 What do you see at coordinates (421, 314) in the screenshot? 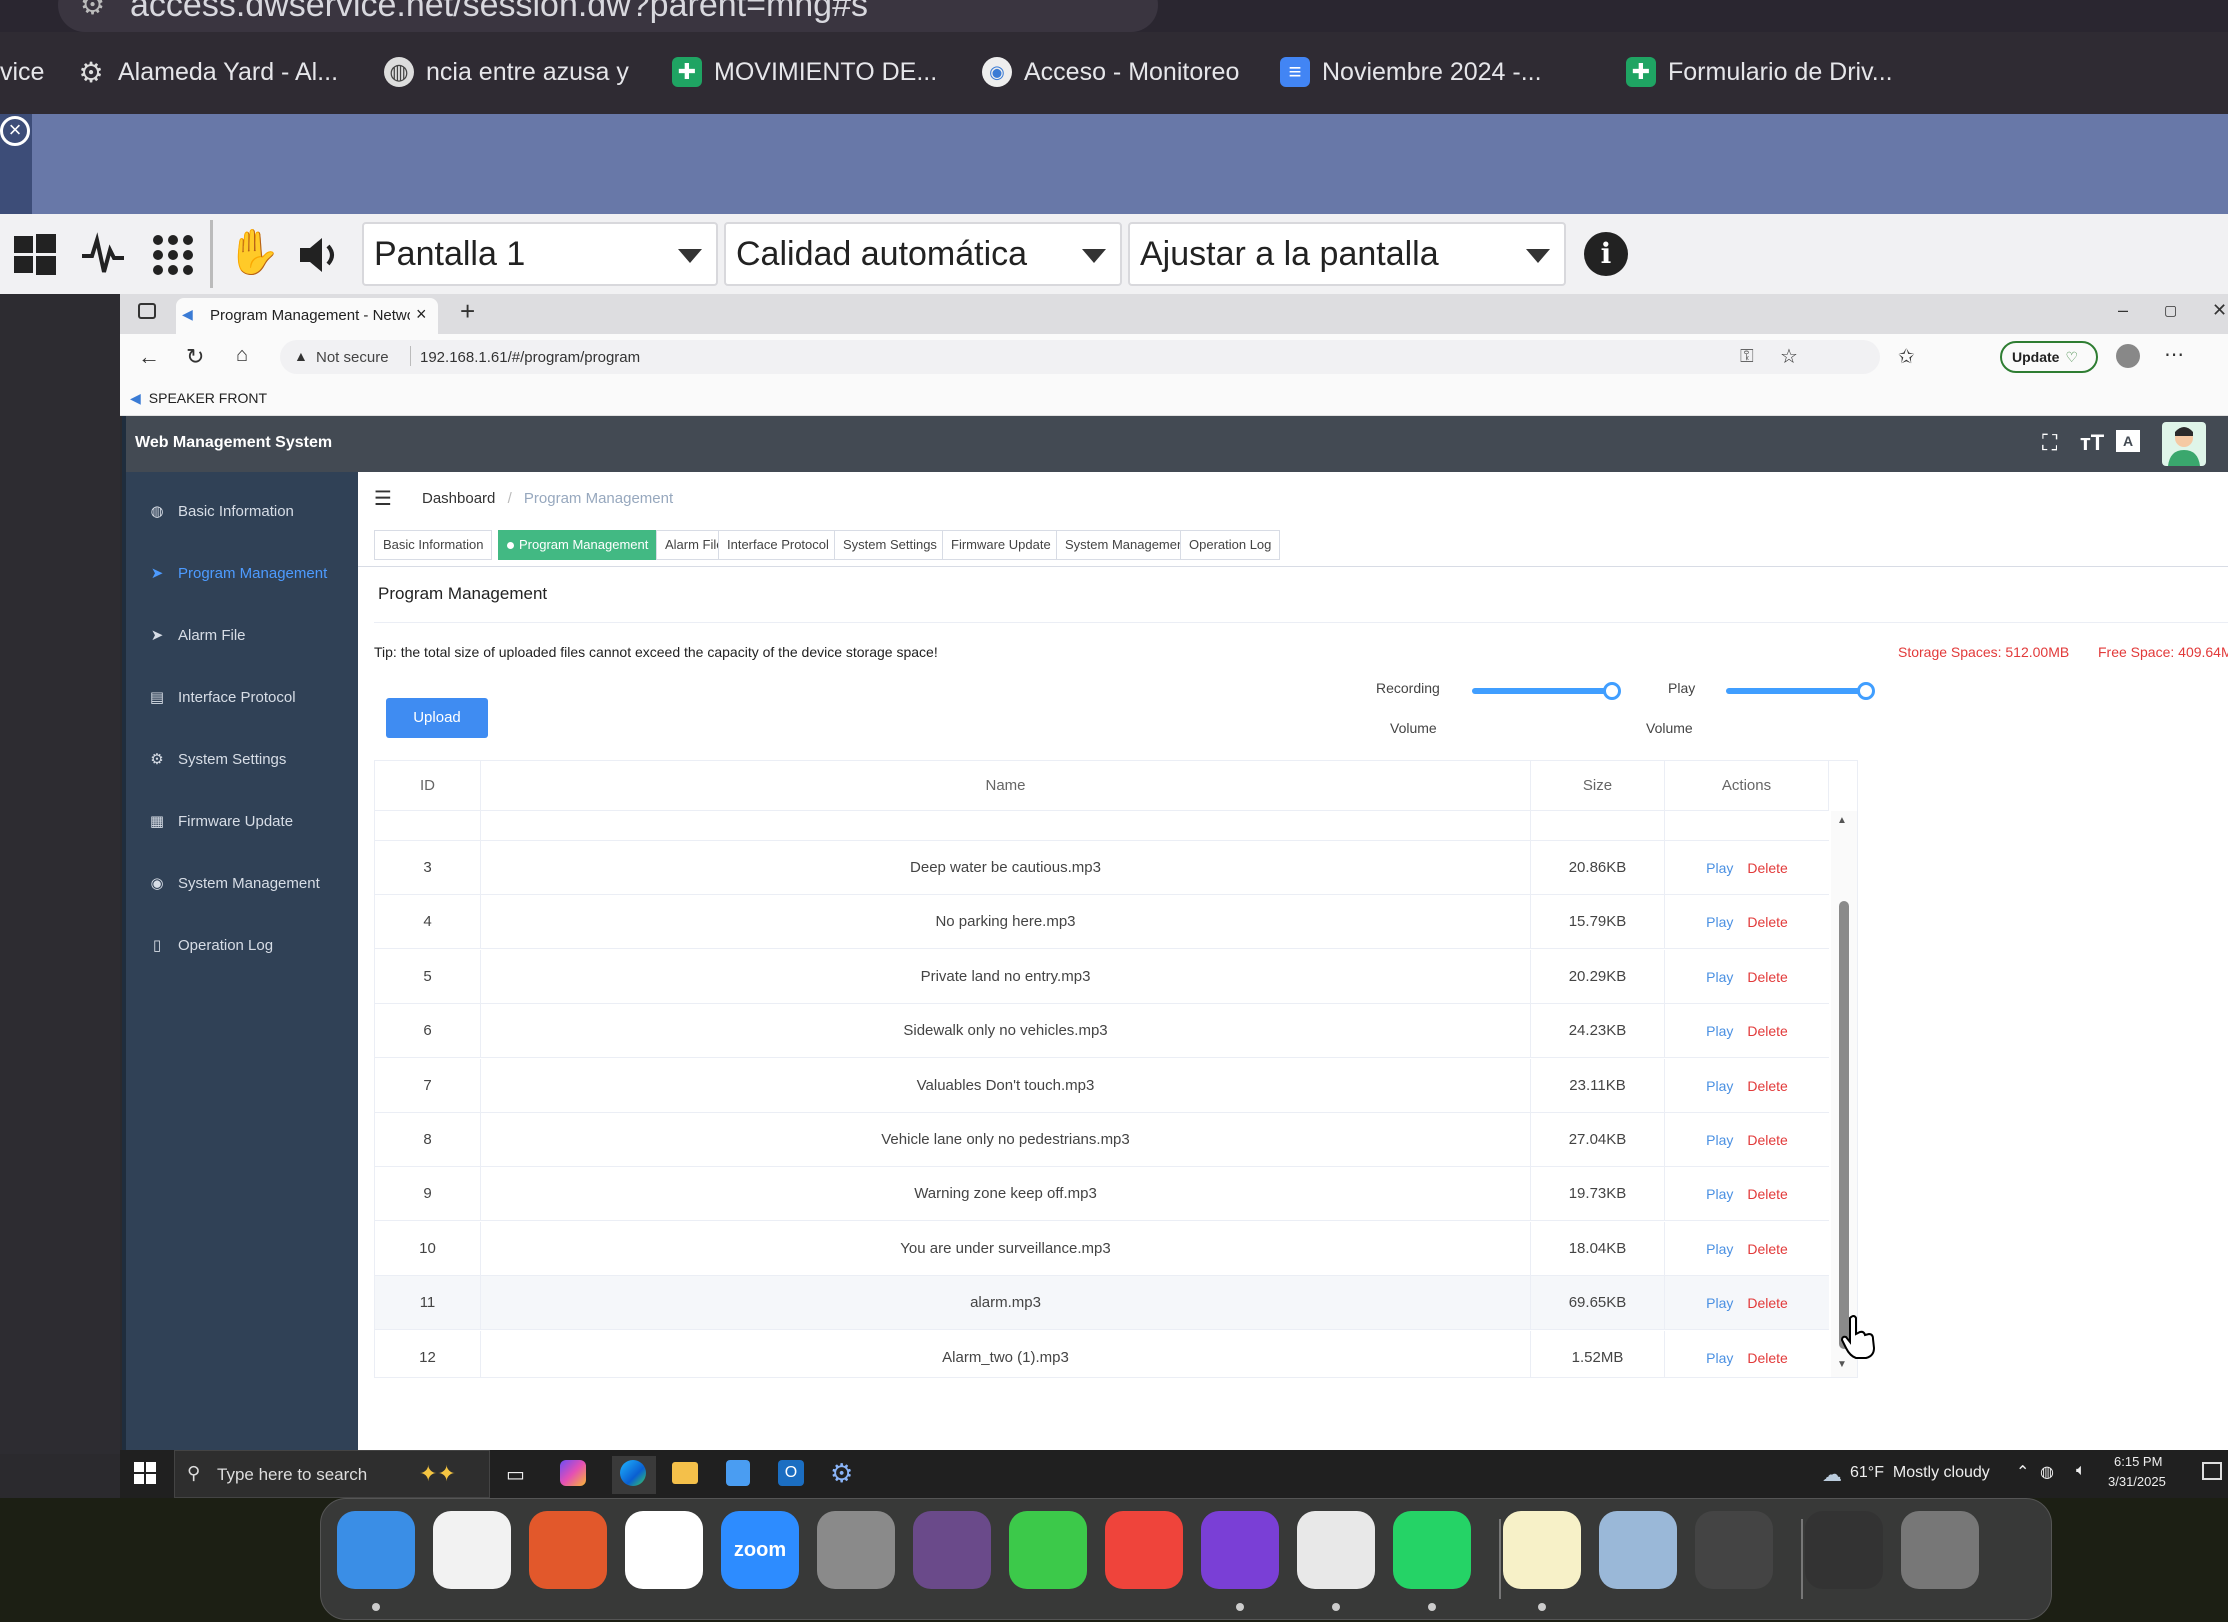
I see `tab-close-icon: ×` at bounding box center [421, 314].